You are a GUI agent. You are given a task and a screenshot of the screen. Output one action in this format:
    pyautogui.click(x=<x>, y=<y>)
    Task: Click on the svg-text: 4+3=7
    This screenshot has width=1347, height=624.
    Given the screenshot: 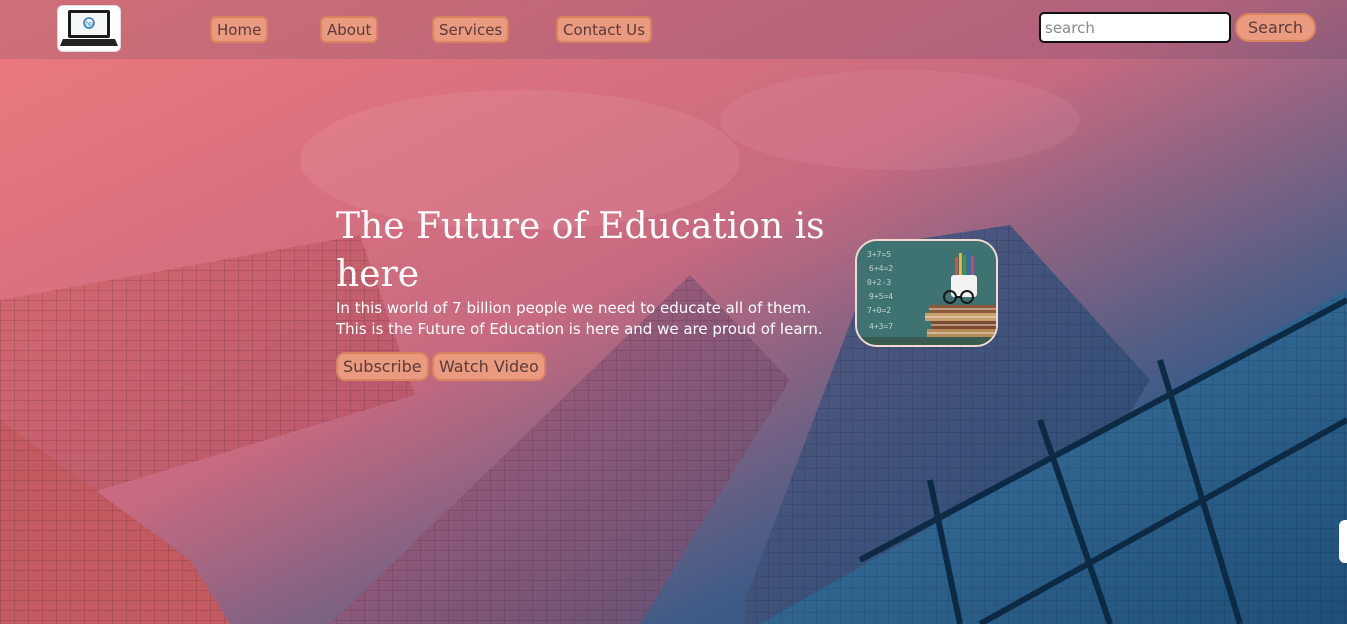 What is the action you would take?
    pyautogui.click(x=881, y=326)
    